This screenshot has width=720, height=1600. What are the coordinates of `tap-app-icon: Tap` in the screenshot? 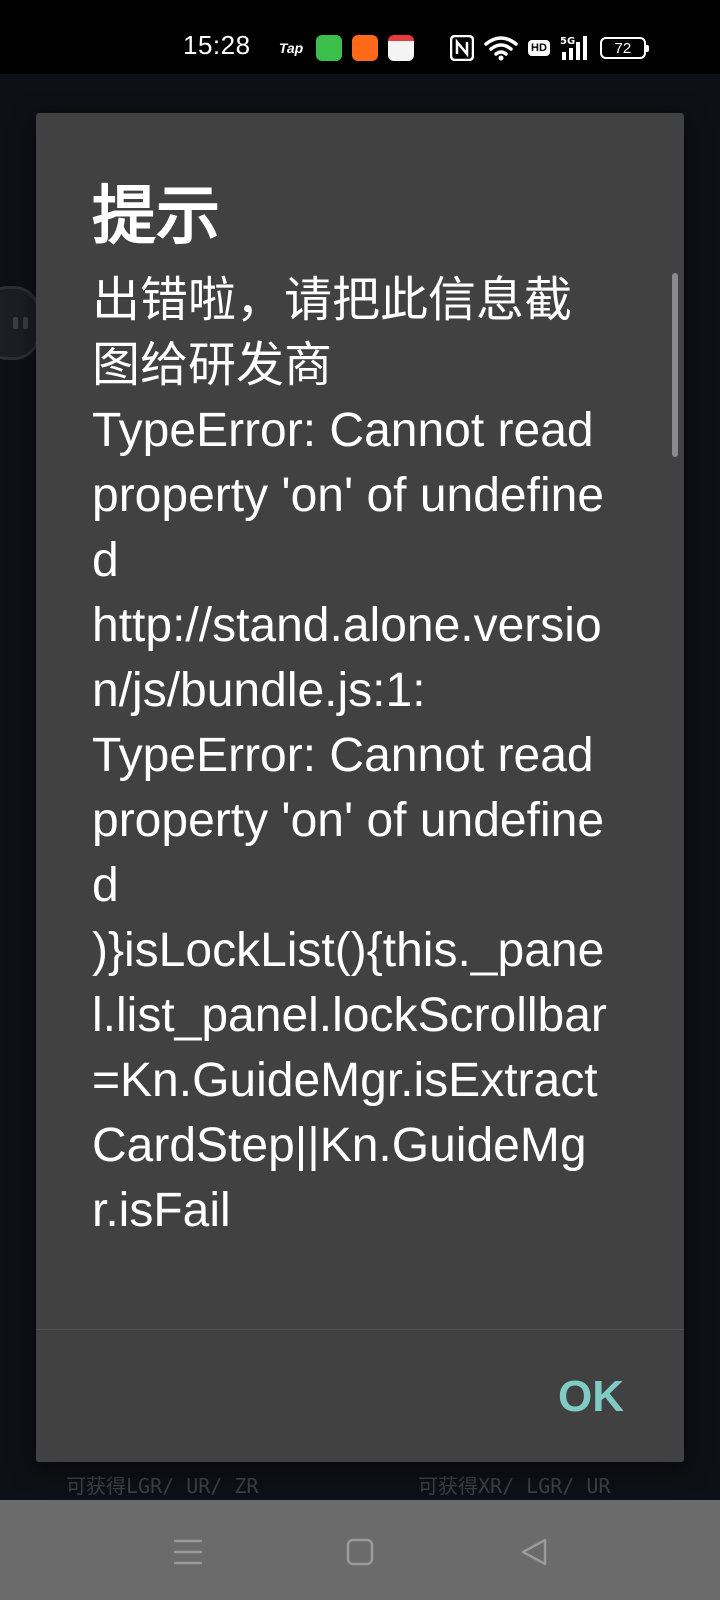 It's located at (291, 48).